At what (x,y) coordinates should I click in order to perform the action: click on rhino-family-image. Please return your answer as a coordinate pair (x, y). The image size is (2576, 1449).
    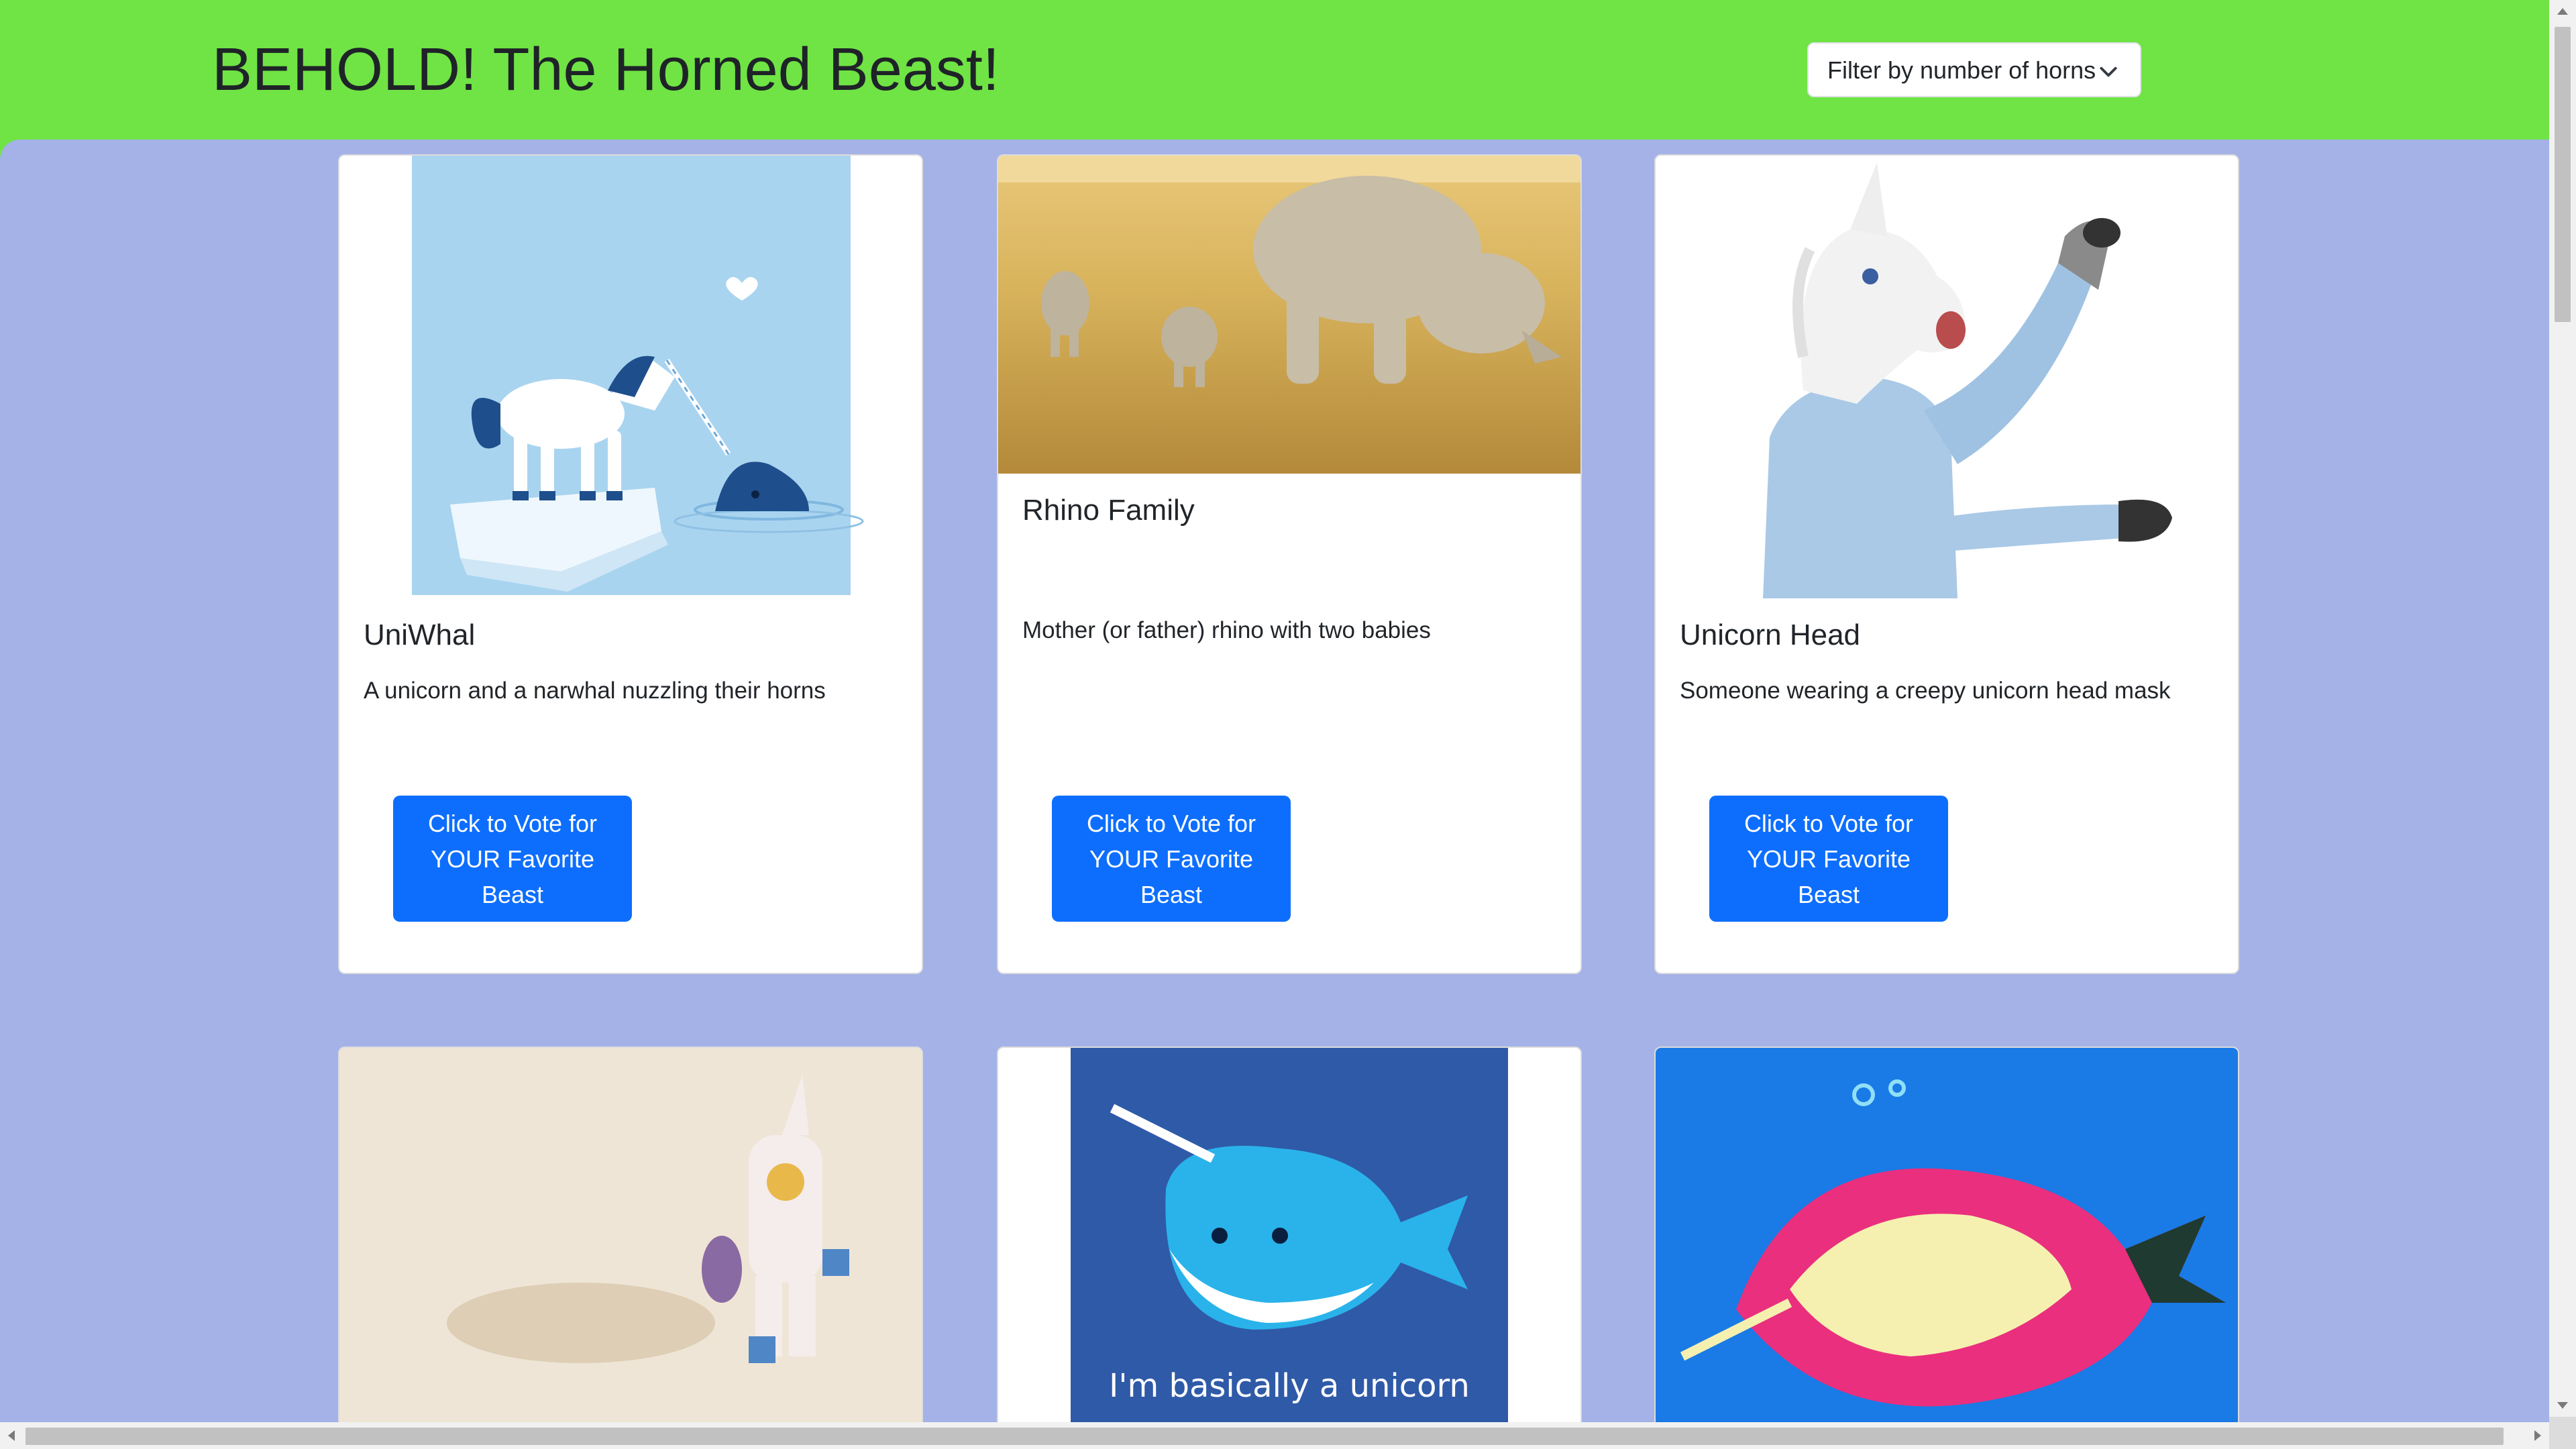
    Looking at the image, I should click on (1289, 315).